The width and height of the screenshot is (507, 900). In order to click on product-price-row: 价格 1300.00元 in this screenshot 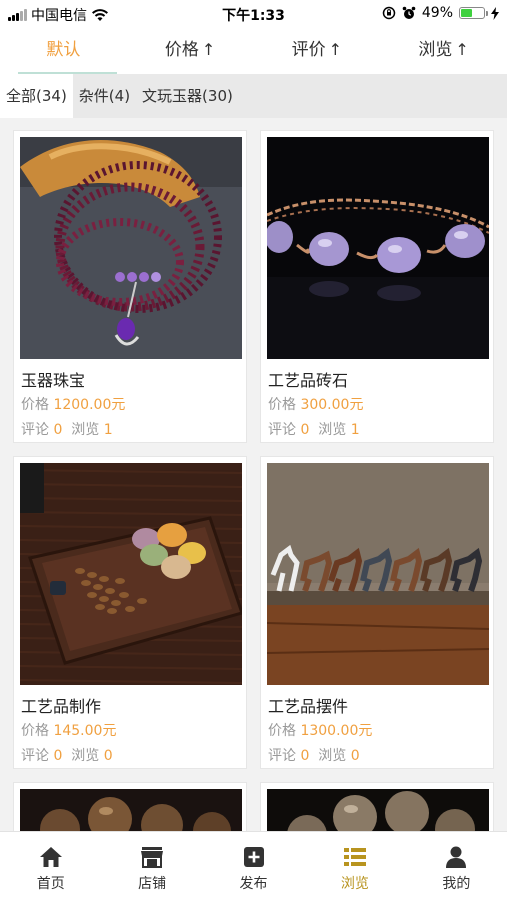, I will do `click(320, 730)`.